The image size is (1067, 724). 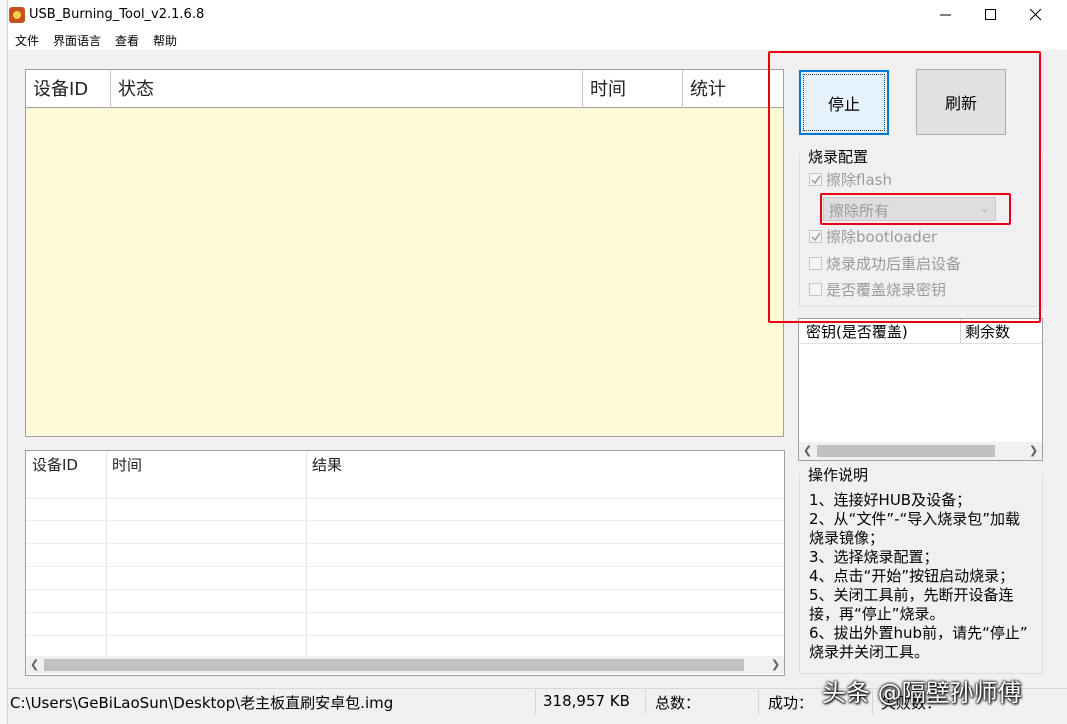 What do you see at coordinates (920, 343) in the screenshot?
I see `header-divider` at bounding box center [920, 343].